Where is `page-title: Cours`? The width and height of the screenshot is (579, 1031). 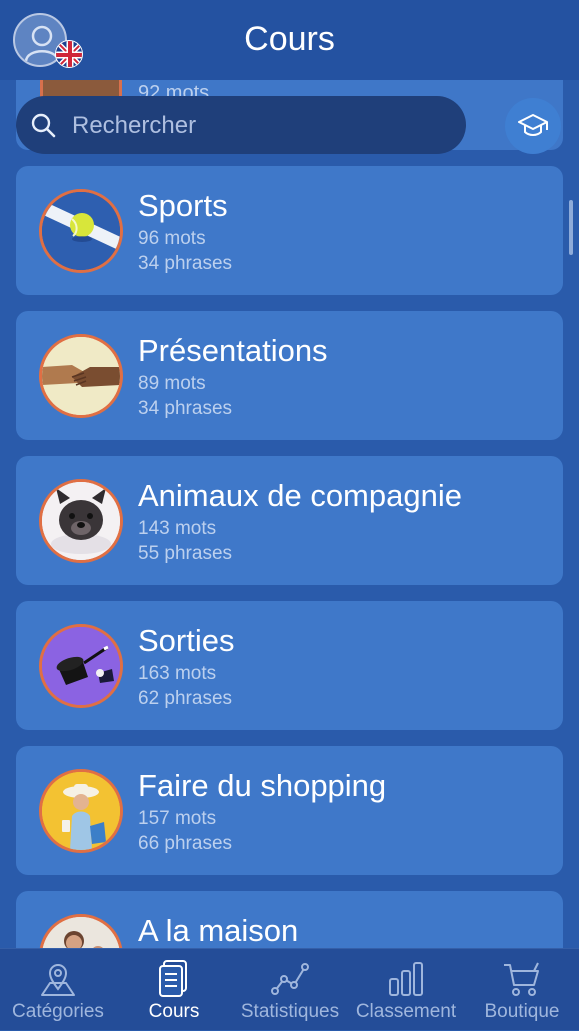
page-title: Cours is located at coordinates (289, 39).